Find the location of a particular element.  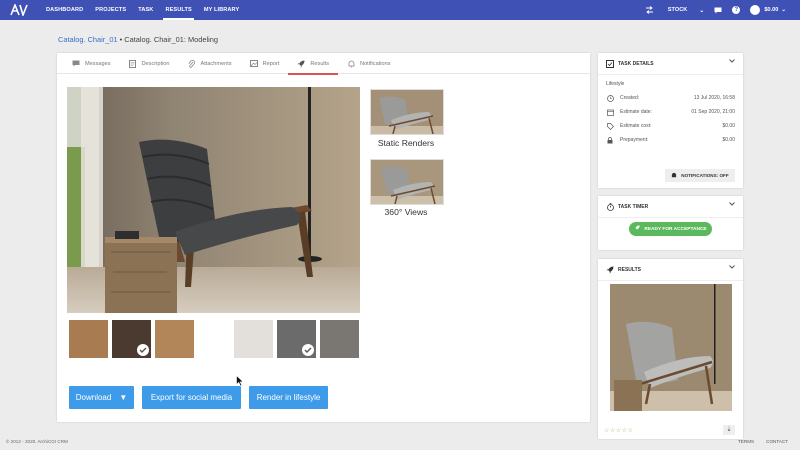

tab-results: Results is located at coordinates (313, 64).